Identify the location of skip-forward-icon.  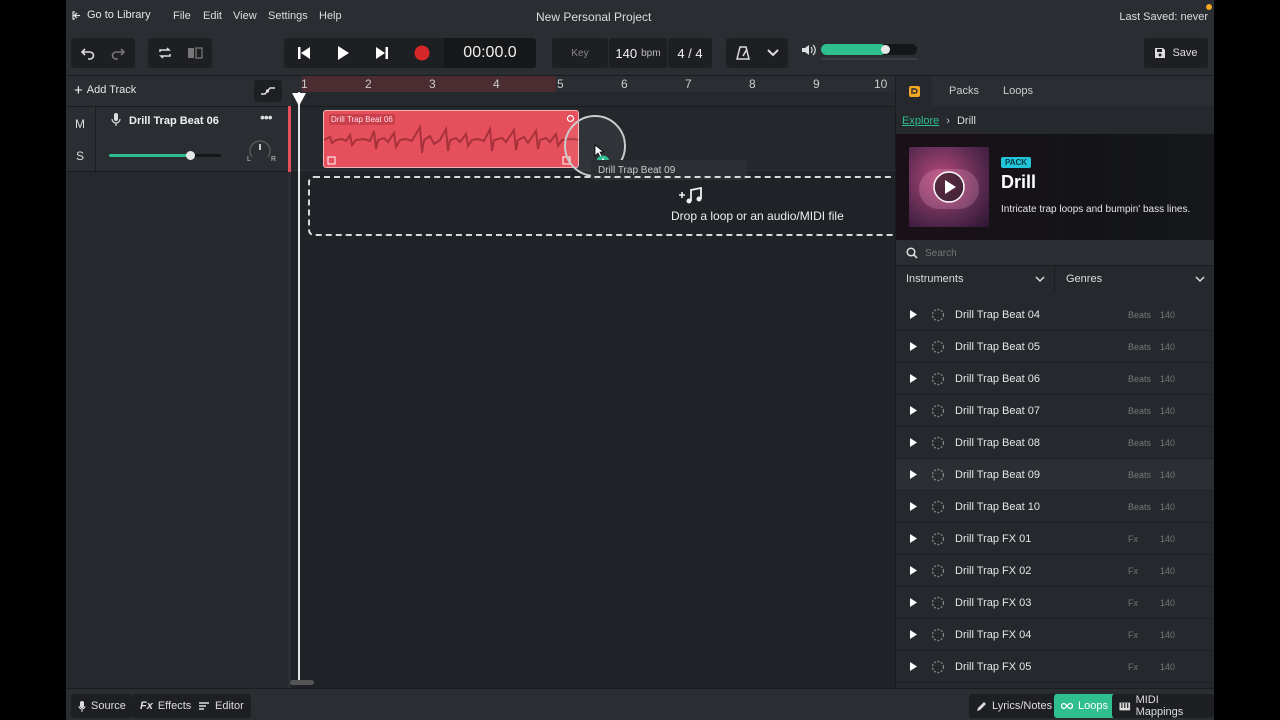
(382, 53).